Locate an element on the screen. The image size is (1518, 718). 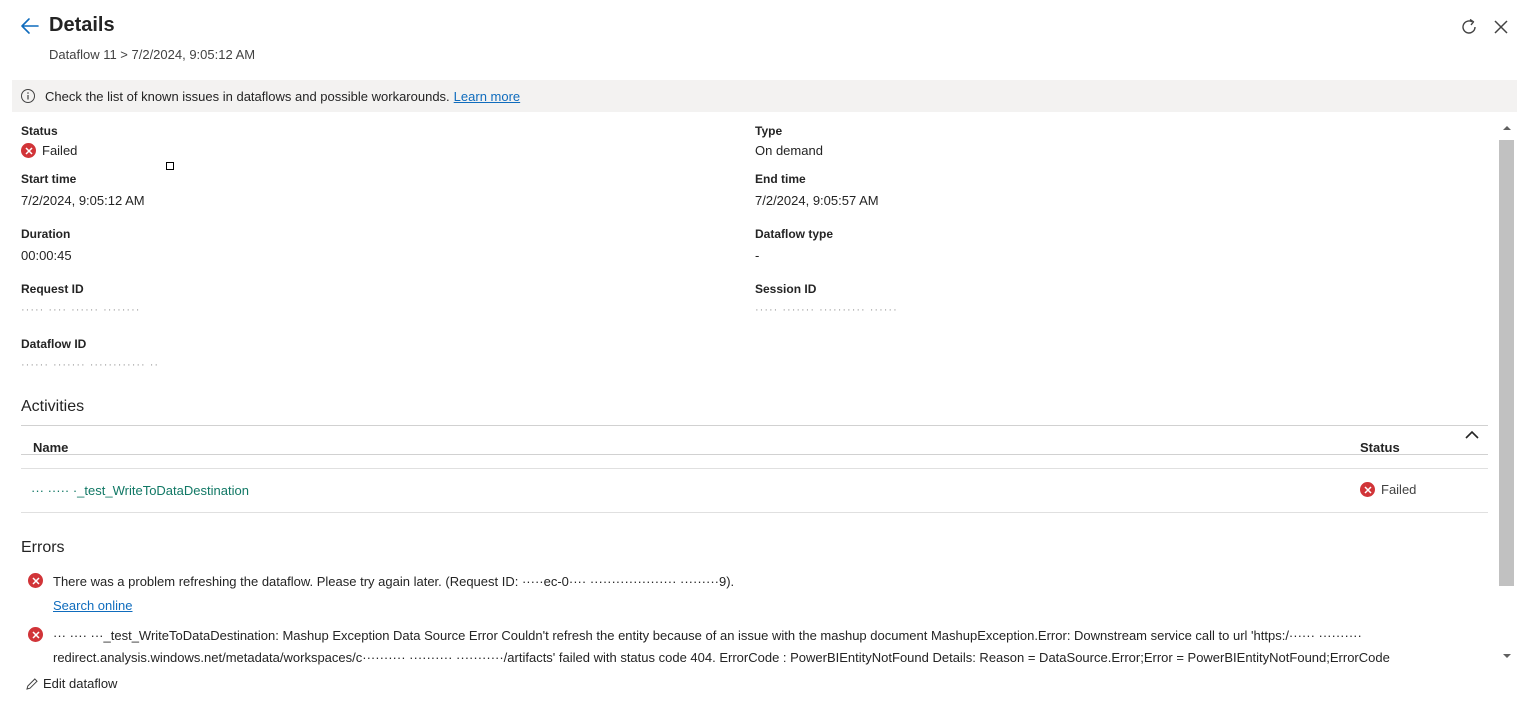
dataflow-type-value: - is located at coordinates (757, 255).